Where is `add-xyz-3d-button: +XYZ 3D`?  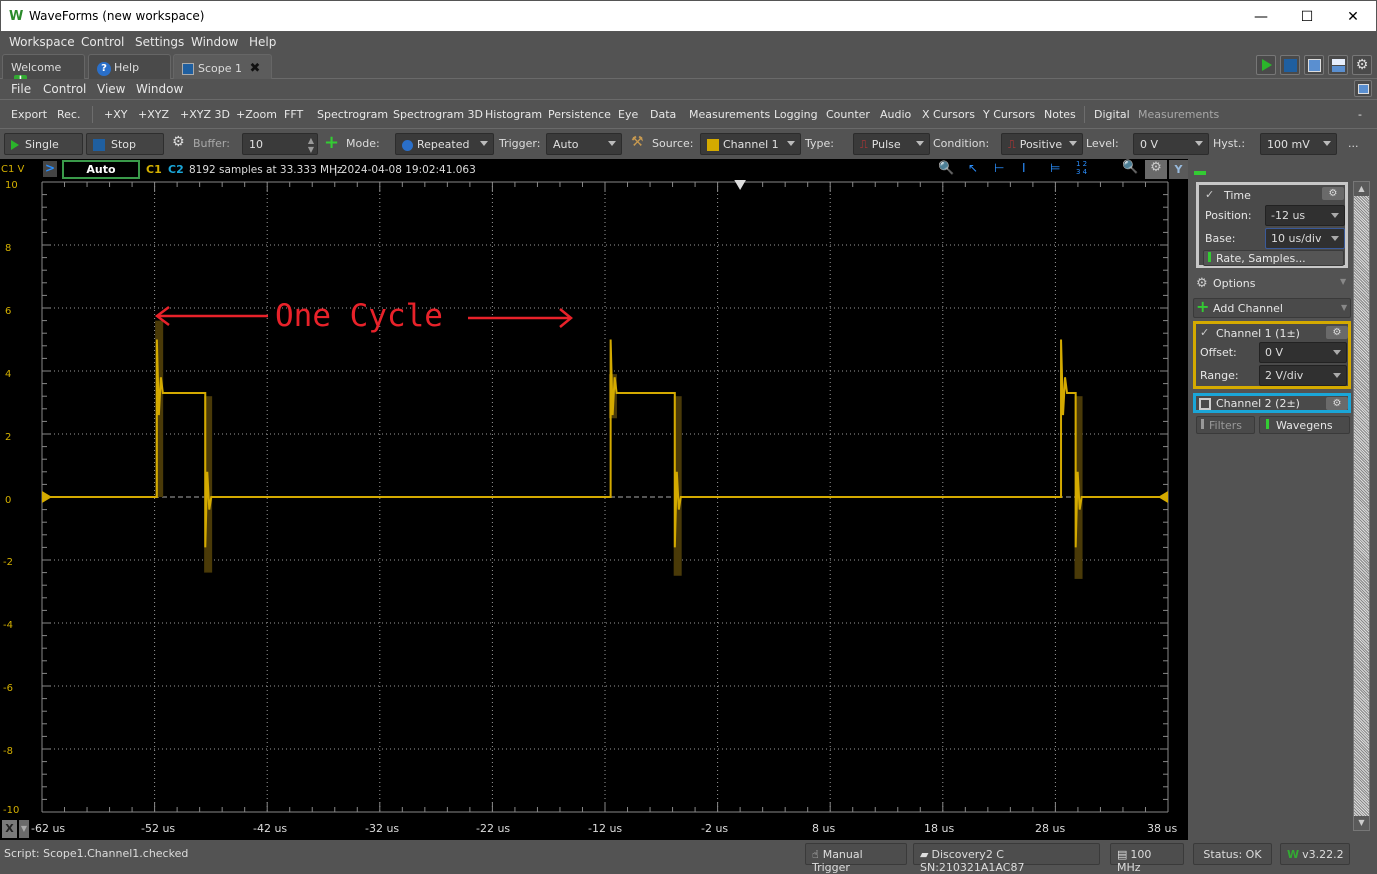
add-xyz-3d-button: +XYZ 3D is located at coordinates (205, 114).